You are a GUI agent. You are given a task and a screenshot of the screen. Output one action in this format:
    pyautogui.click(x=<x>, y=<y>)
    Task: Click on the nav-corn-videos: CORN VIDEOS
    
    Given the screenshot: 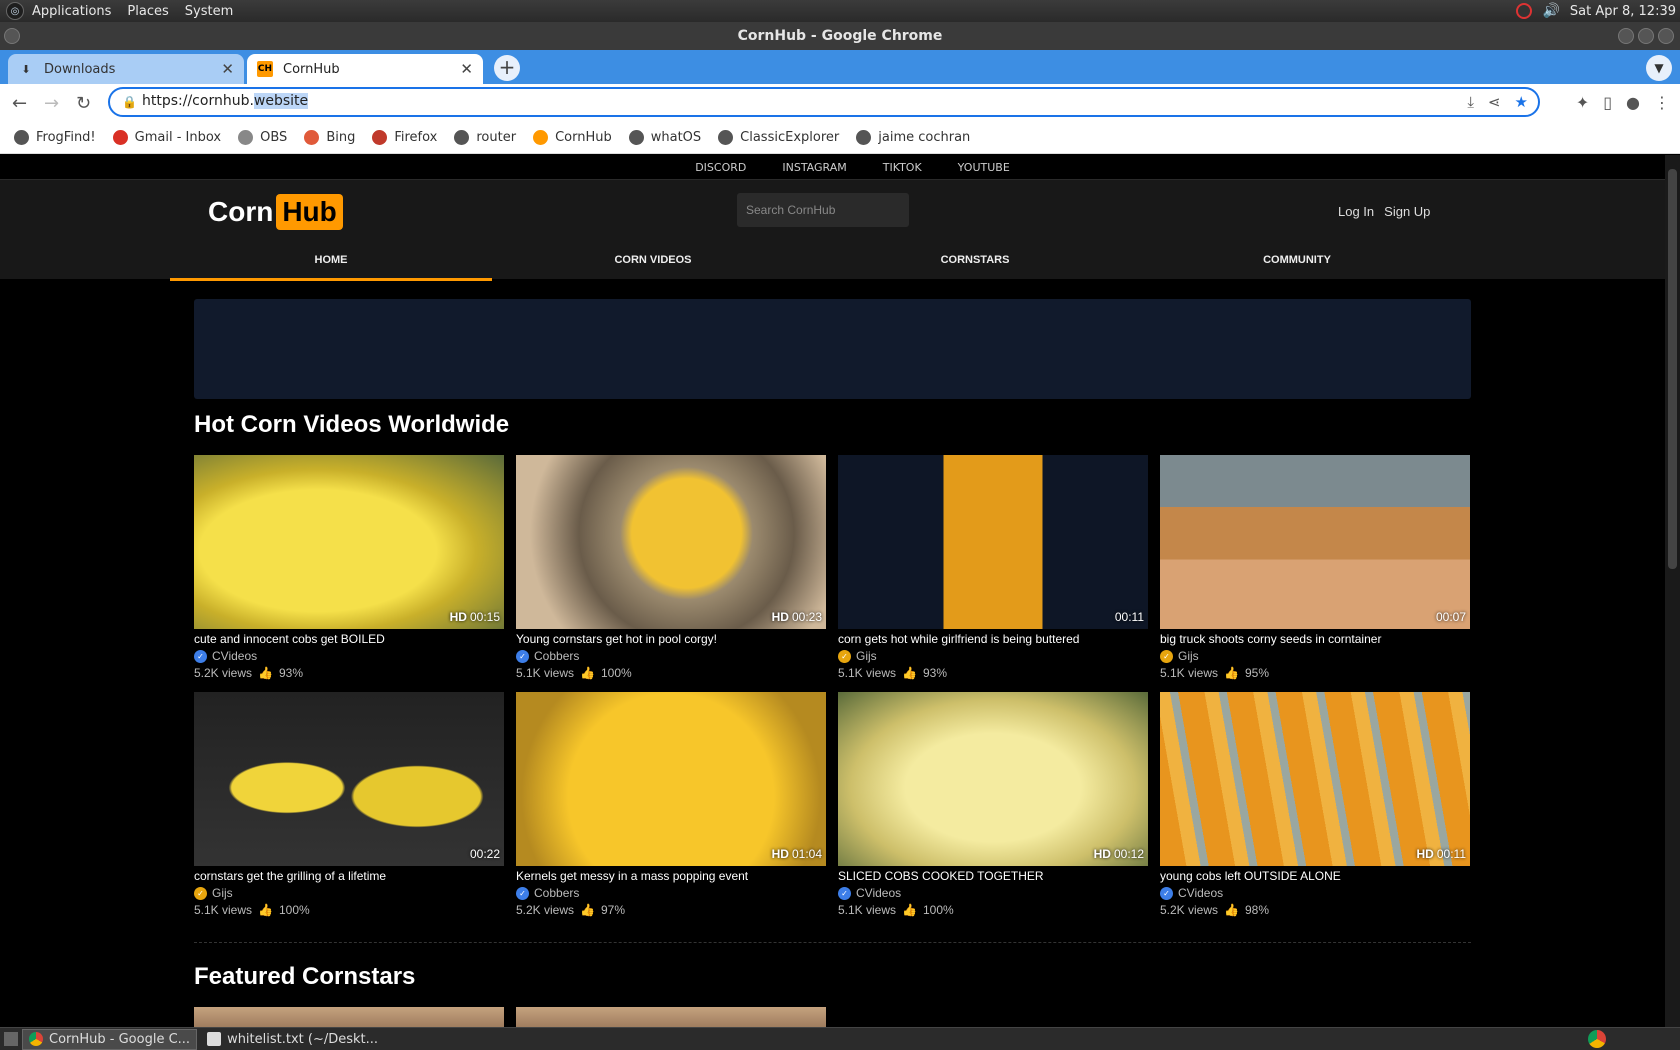 What is the action you would take?
    pyautogui.click(x=653, y=262)
    